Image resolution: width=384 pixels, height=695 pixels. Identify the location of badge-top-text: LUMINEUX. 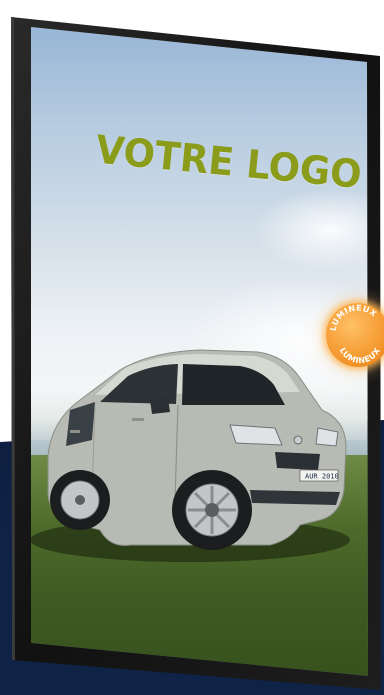
(354, 318).